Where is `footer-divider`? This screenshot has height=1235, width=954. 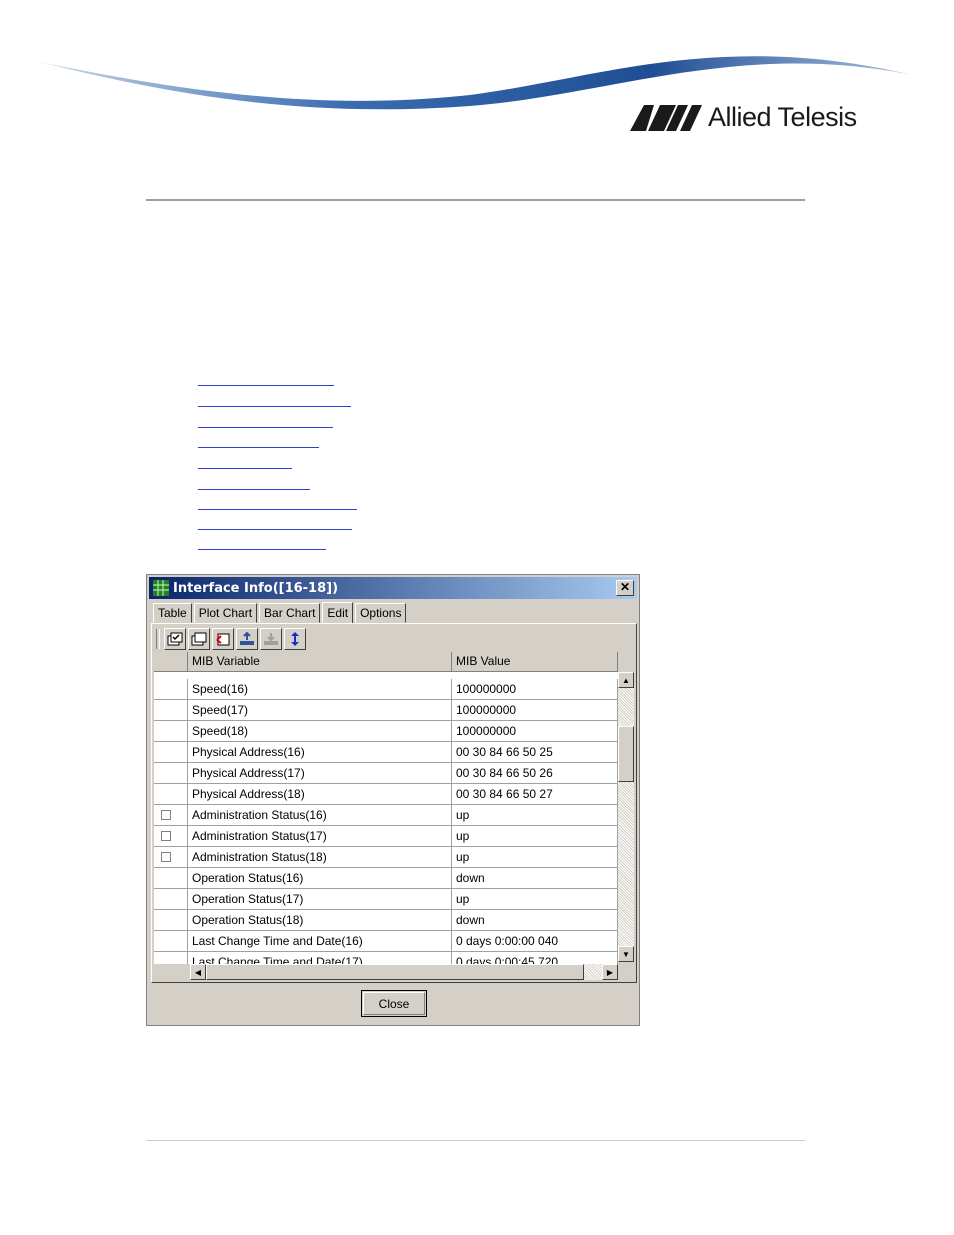 footer-divider is located at coordinates (475, 1140).